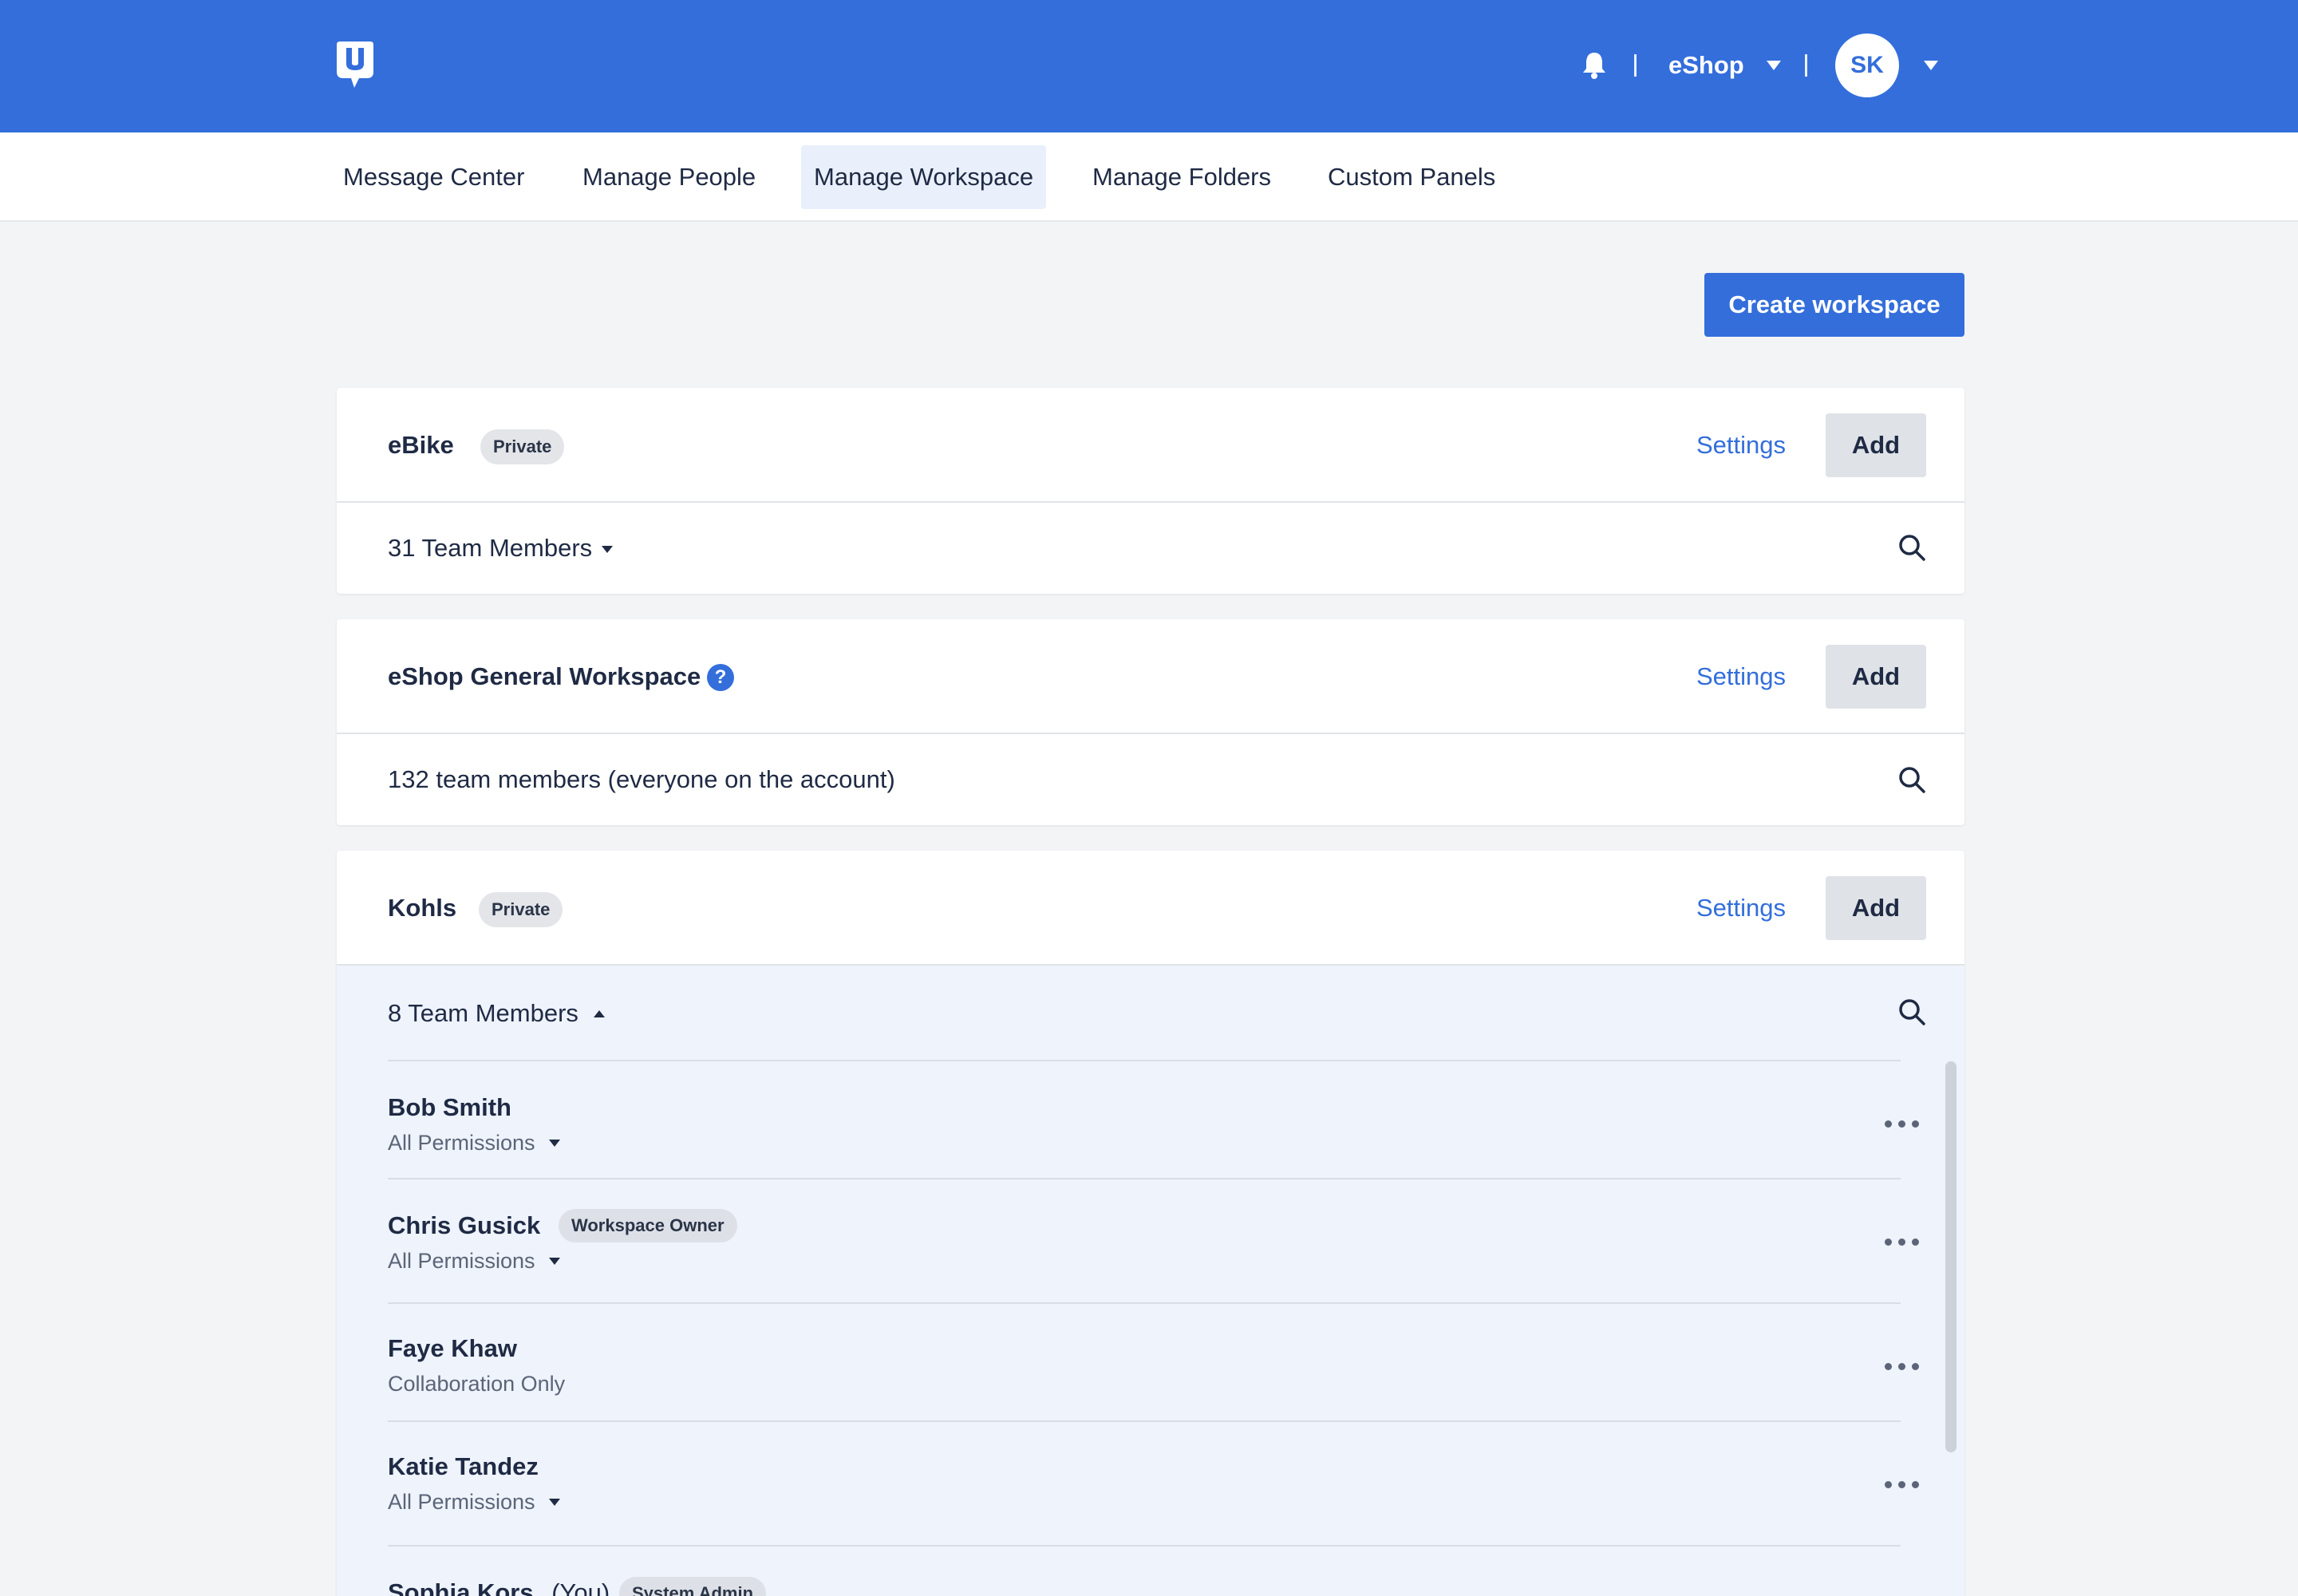 The height and width of the screenshot is (1596, 2298). What do you see at coordinates (580, 1587) in the screenshot?
I see `you-label: (You)` at bounding box center [580, 1587].